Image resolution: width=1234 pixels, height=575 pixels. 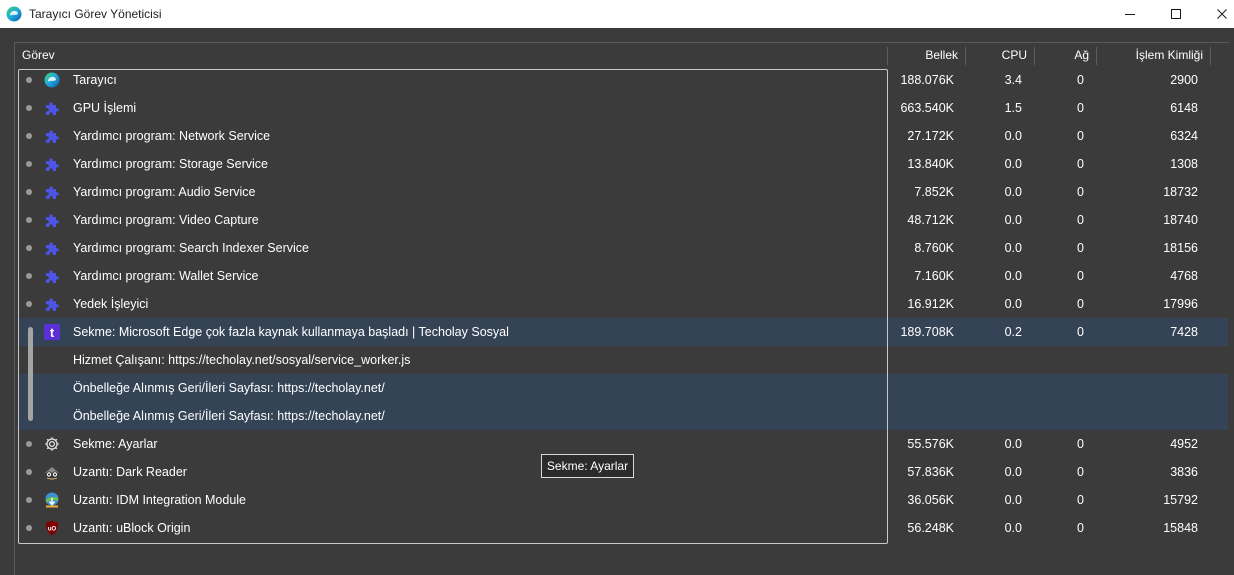 I want to click on memory-value: 188.076K, so click(x=927, y=80).